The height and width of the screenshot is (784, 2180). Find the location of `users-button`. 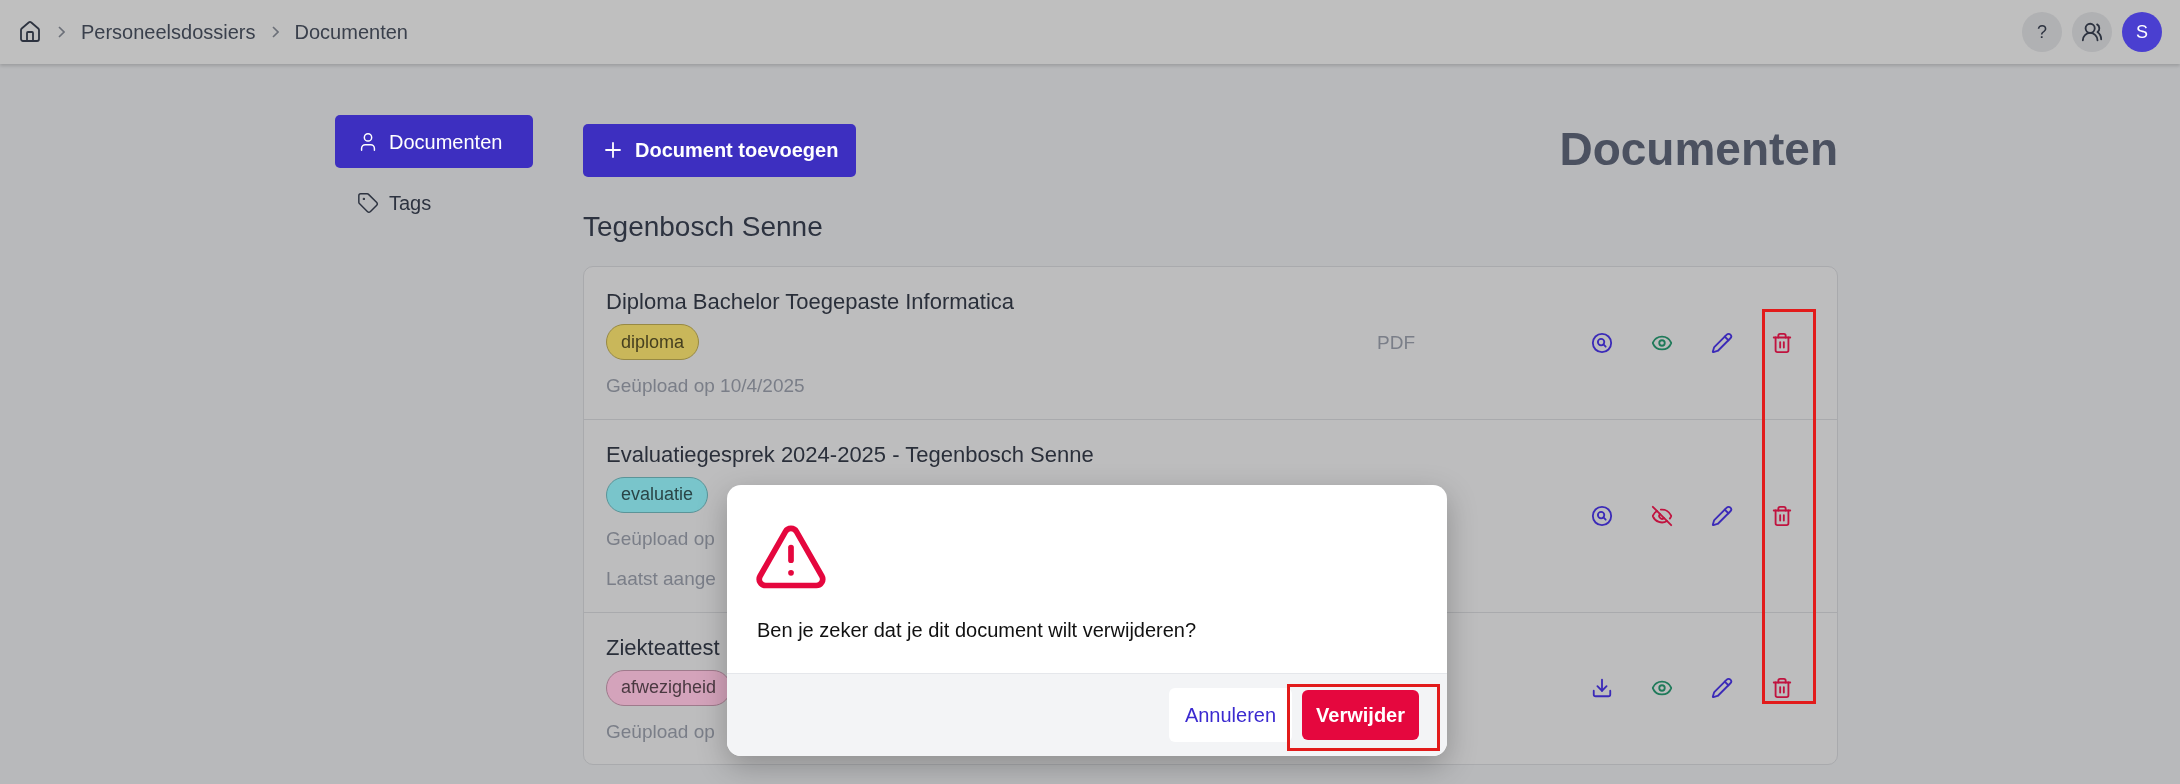

users-button is located at coordinates (2092, 32).